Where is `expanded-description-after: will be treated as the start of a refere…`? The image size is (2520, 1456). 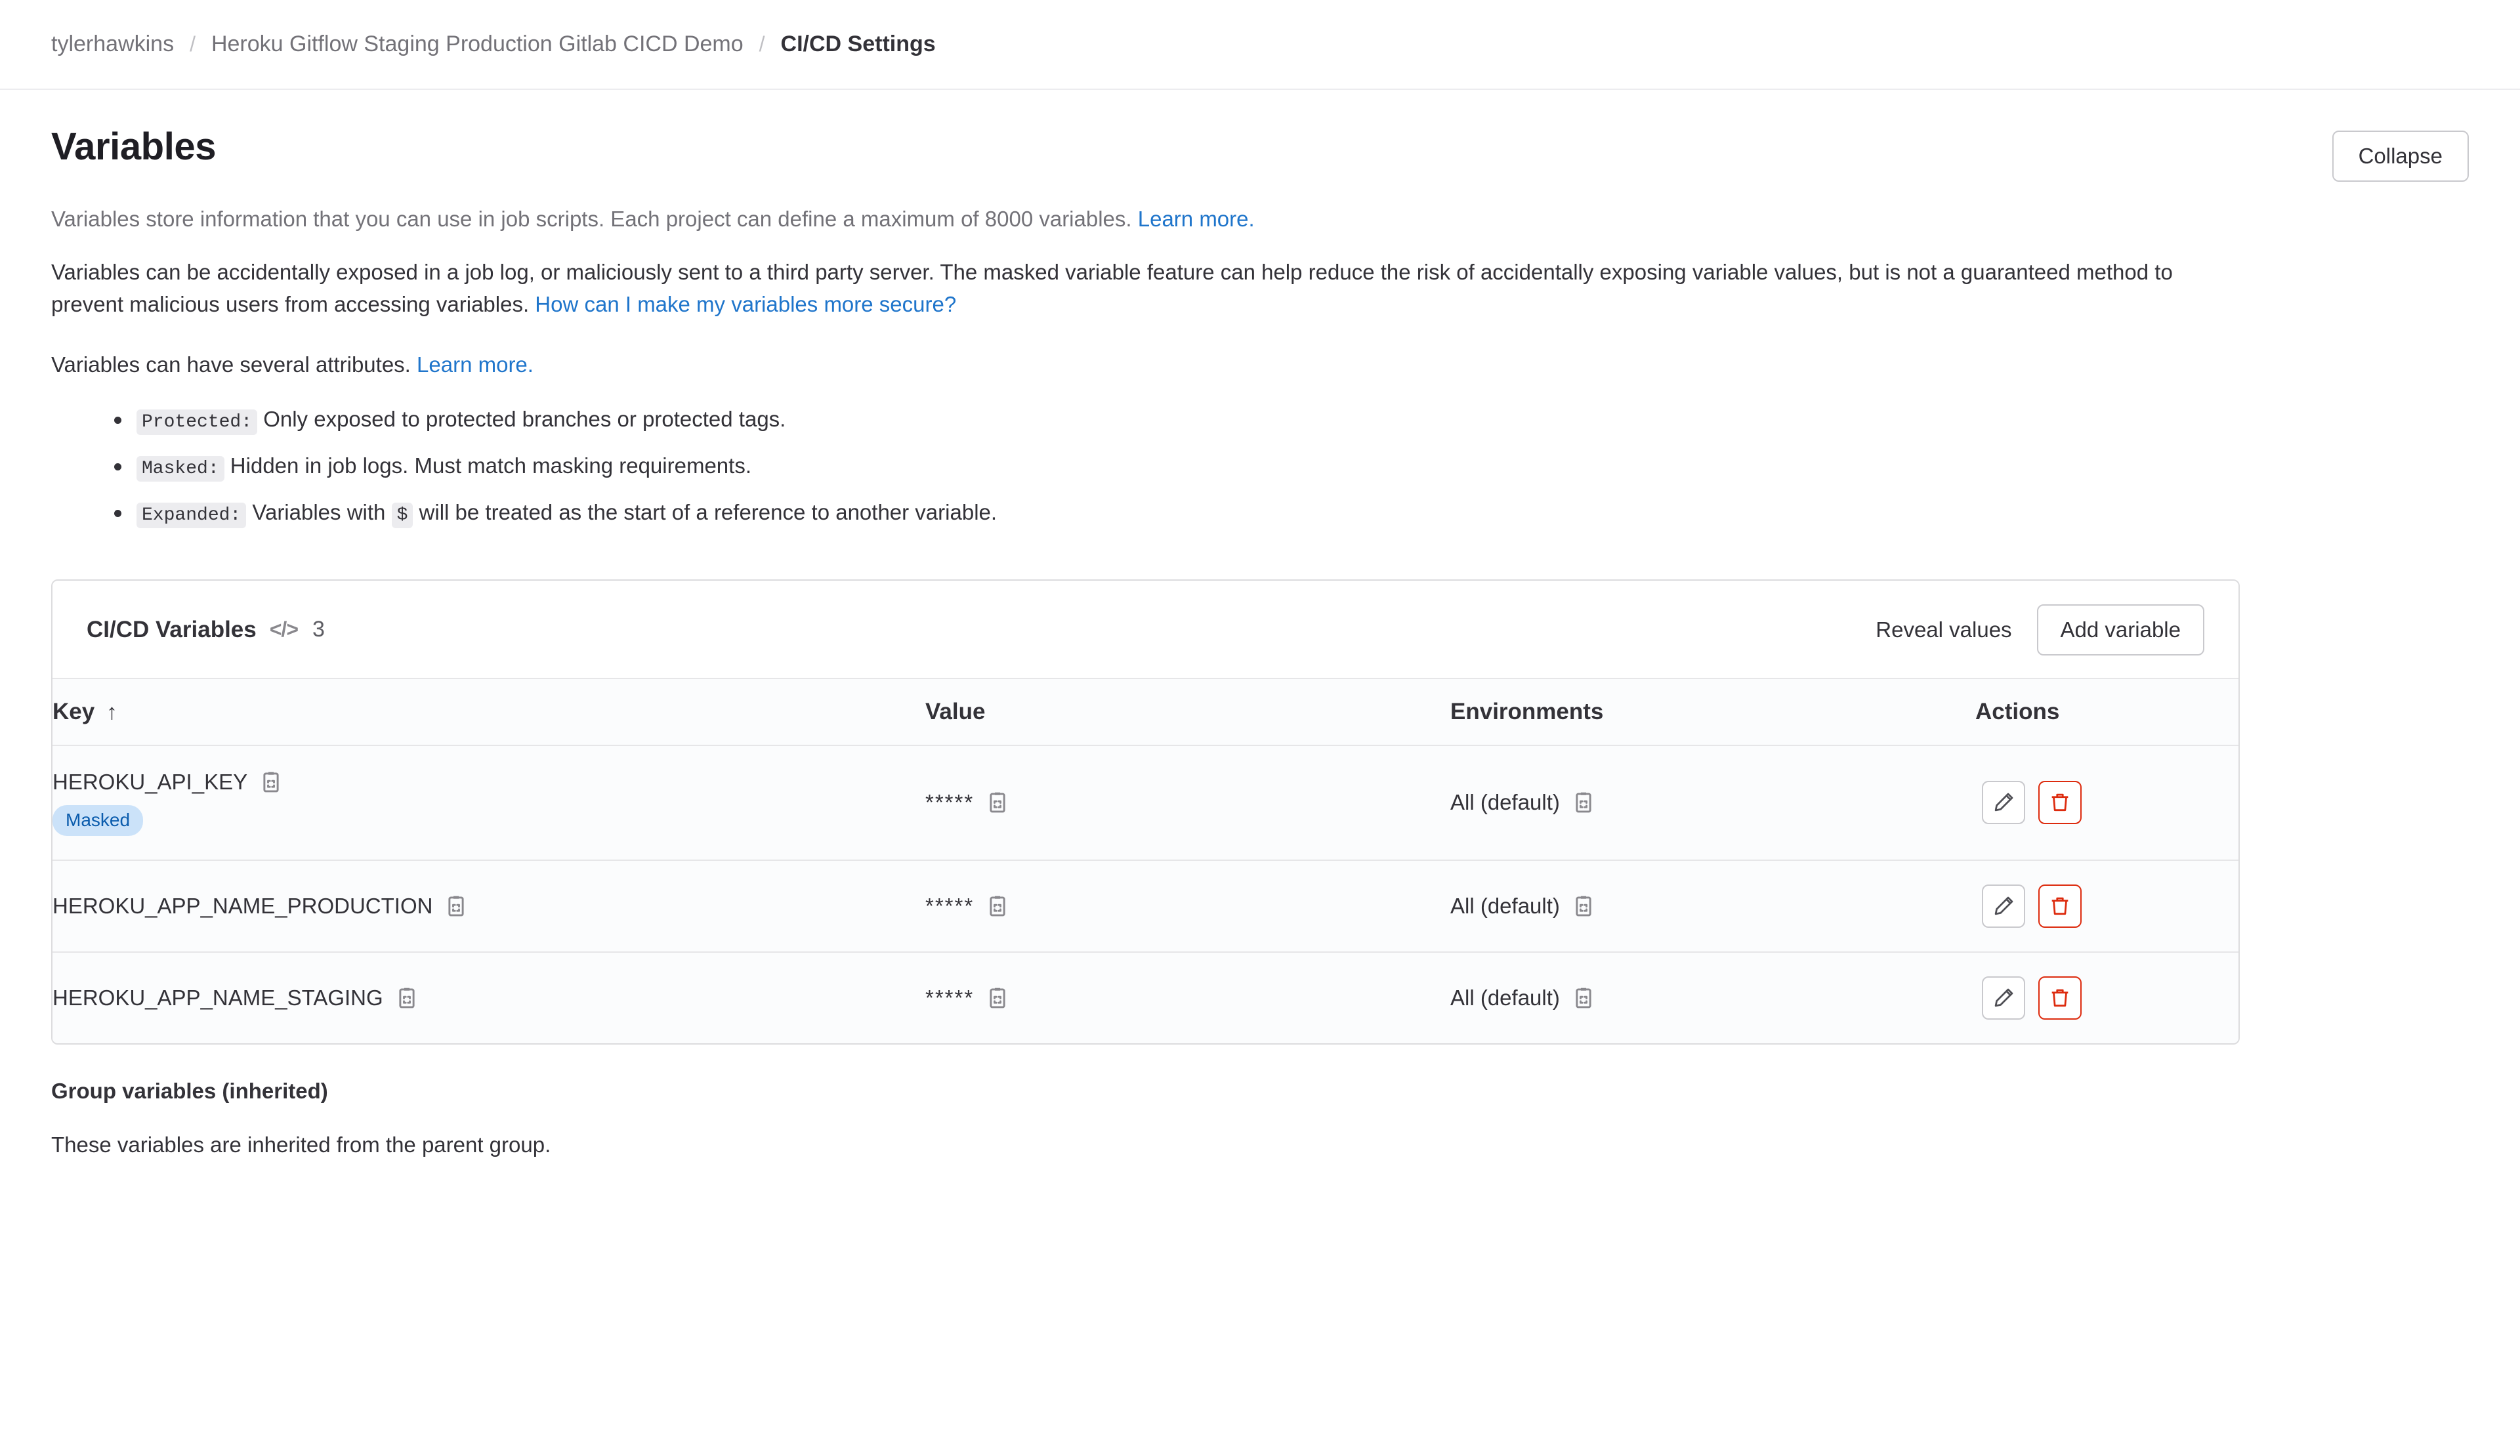 expanded-description-after: will be treated as the start of a refere… is located at coordinates (708, 511).